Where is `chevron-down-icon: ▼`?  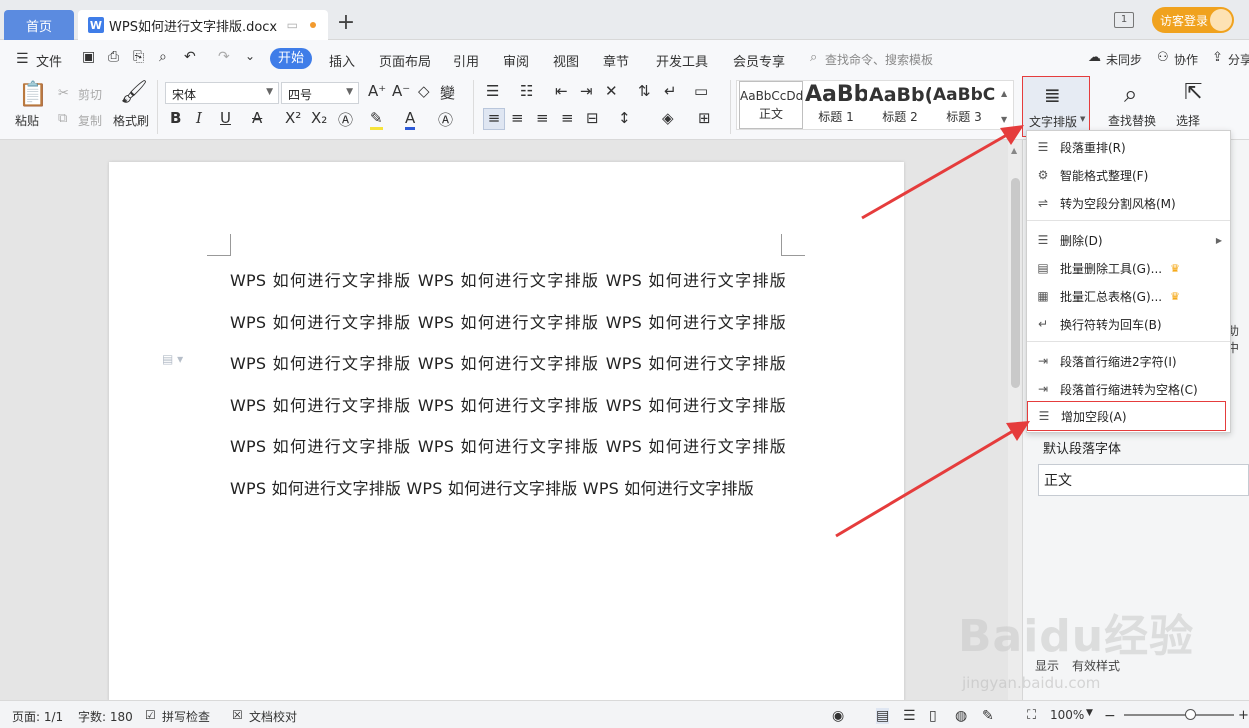 chevron-down-icon: ▼ is located at coordinates (1089, 713).